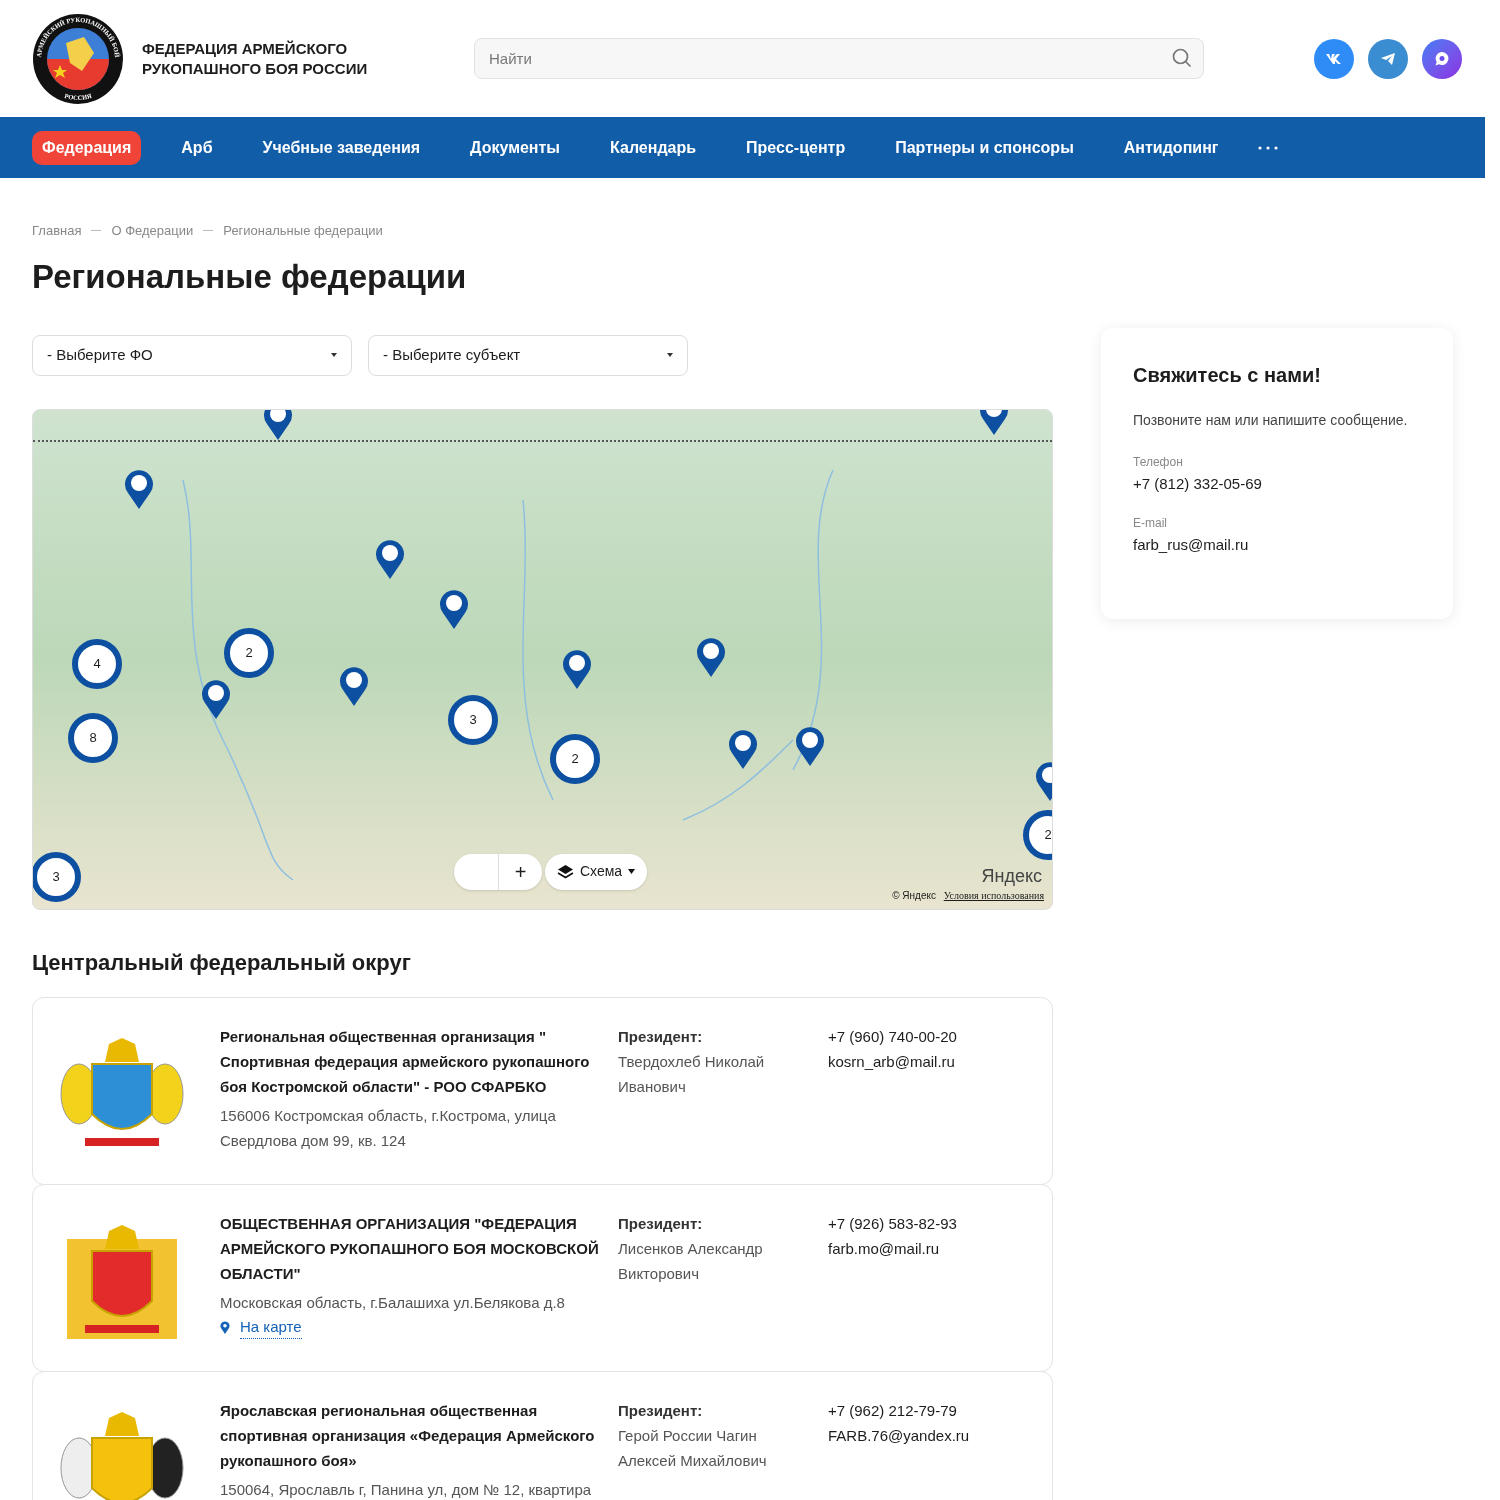  Describe the element at coordinates (419, 1327) in the screenshot. I see `on-map-link: На карте` at that location.